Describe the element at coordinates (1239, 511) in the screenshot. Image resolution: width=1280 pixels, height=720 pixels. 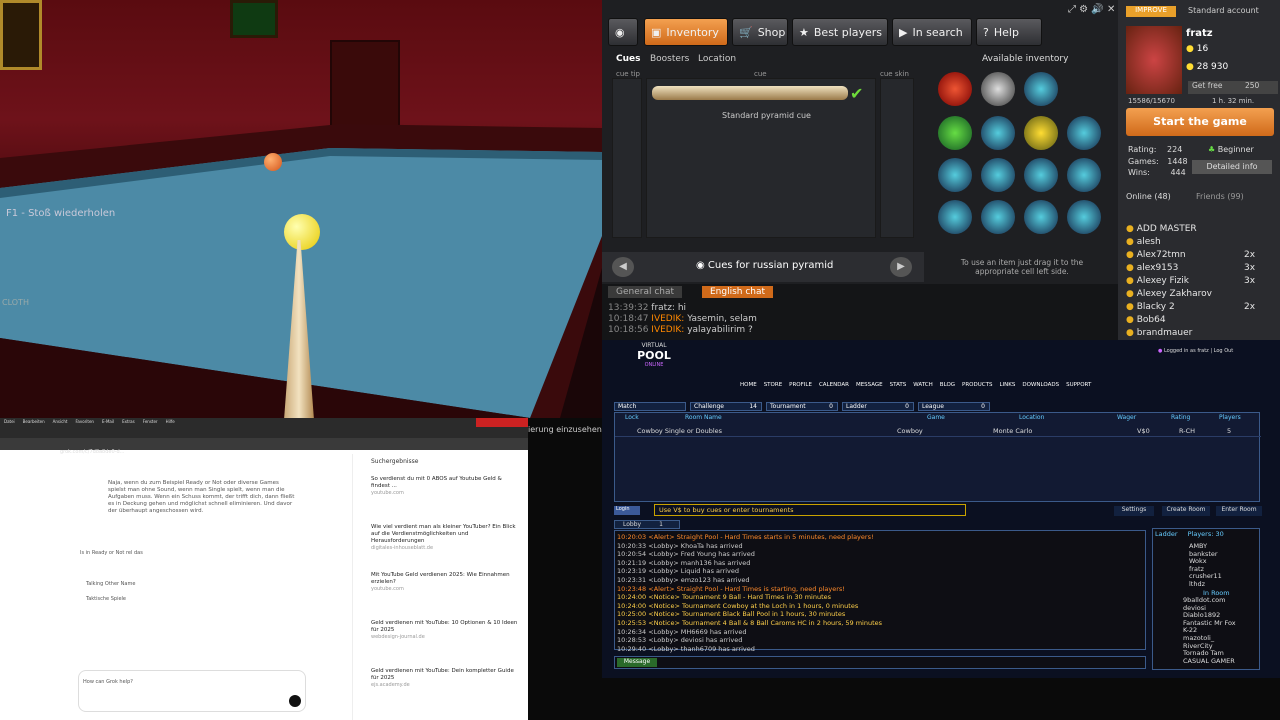
I see `enter-room-button: Enter Room` at that location.